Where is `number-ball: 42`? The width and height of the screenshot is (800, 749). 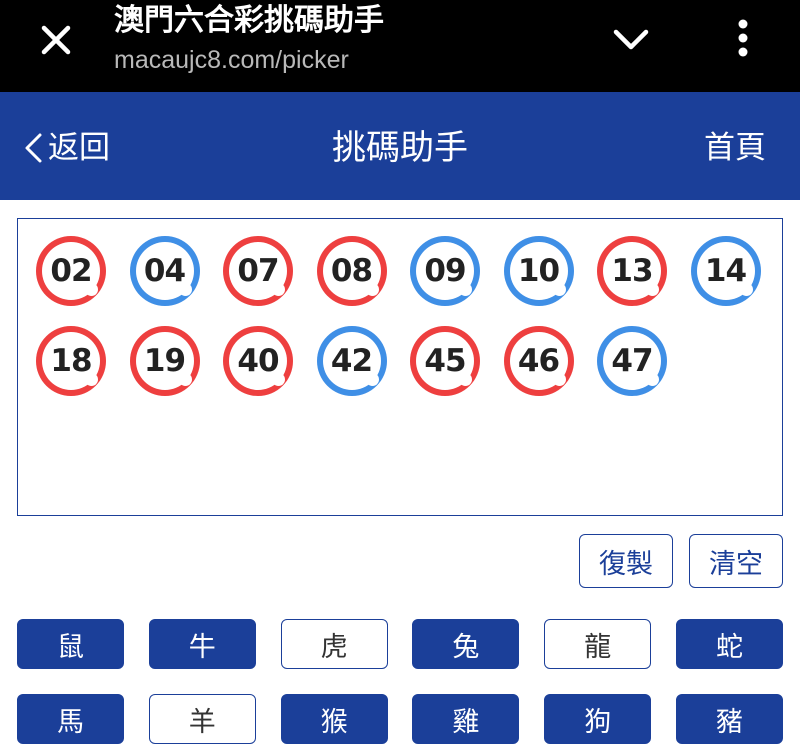 number-ball: 42 is located at coordinates (351, 361).